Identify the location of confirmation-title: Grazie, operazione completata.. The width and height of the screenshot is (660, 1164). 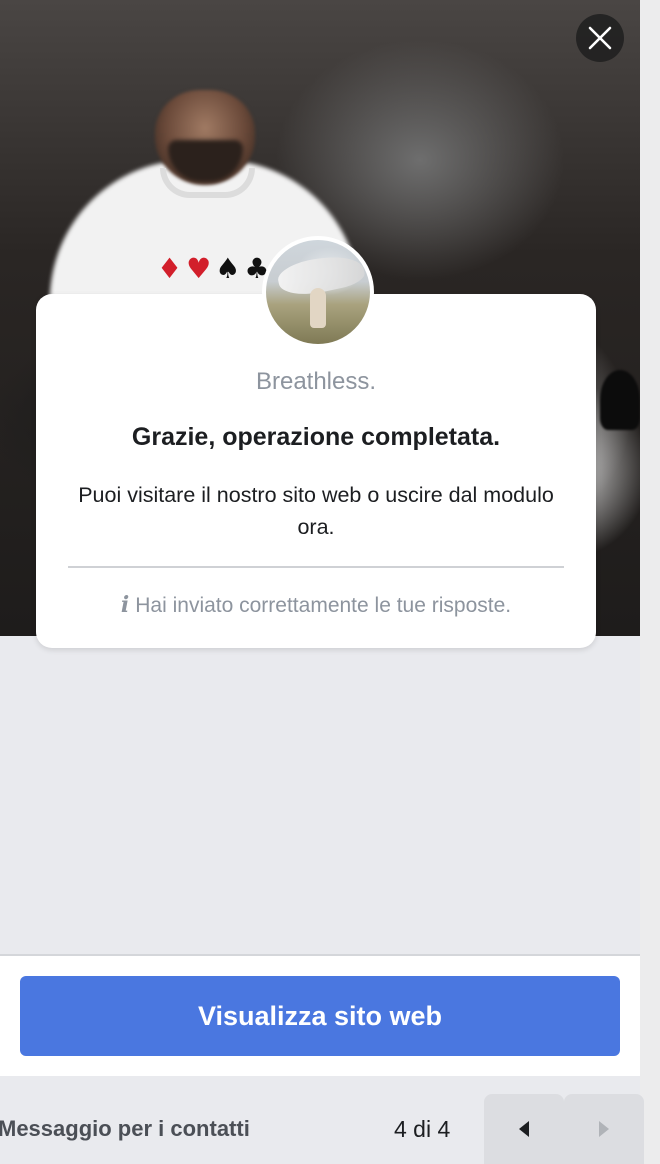
(316, 437).